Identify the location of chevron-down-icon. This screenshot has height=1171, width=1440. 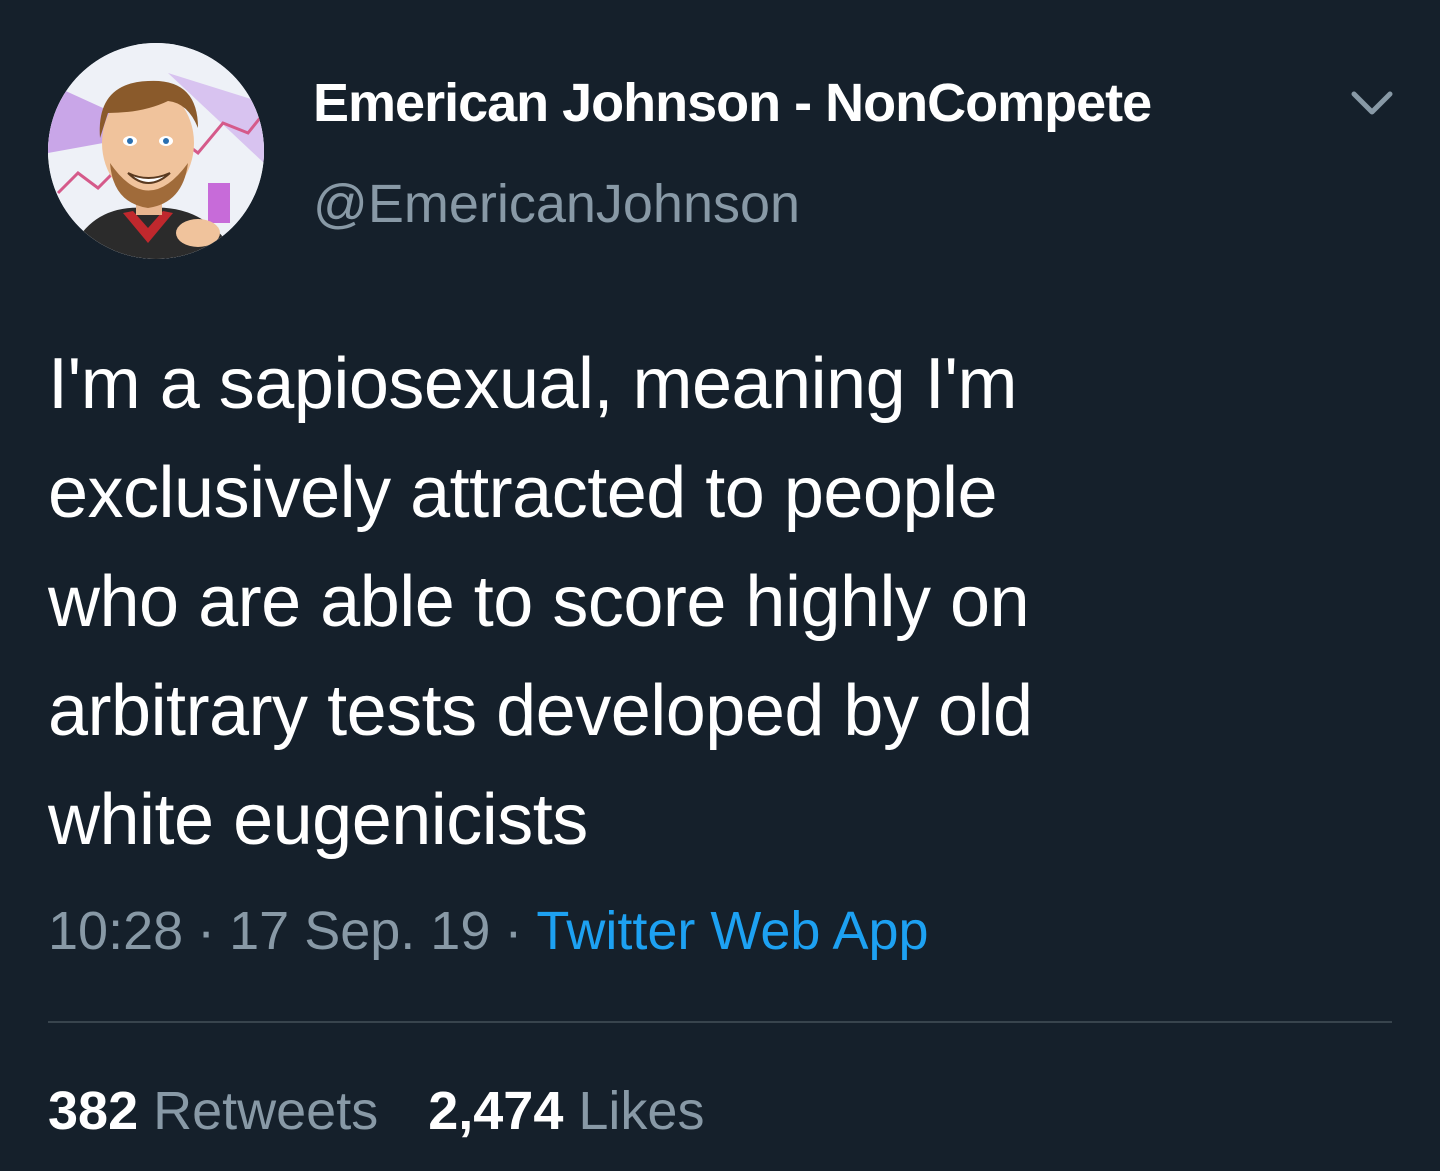
(1372, 102).